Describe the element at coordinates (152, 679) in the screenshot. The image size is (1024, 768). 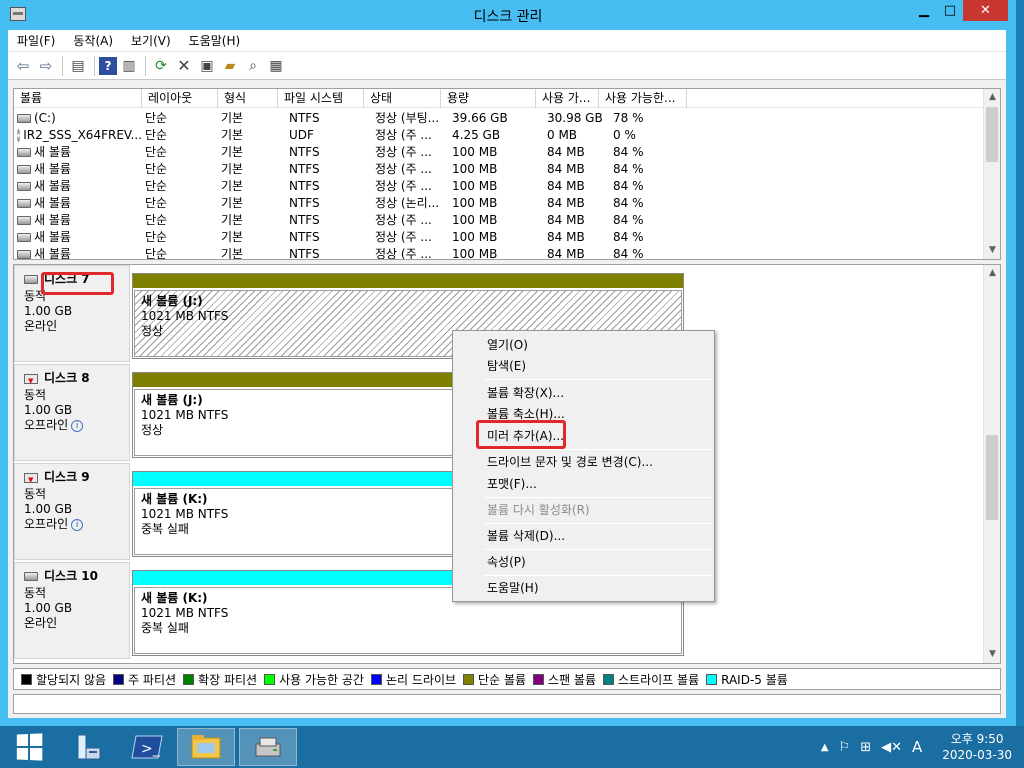
I see `legend-label: 주 파티션` at that location.